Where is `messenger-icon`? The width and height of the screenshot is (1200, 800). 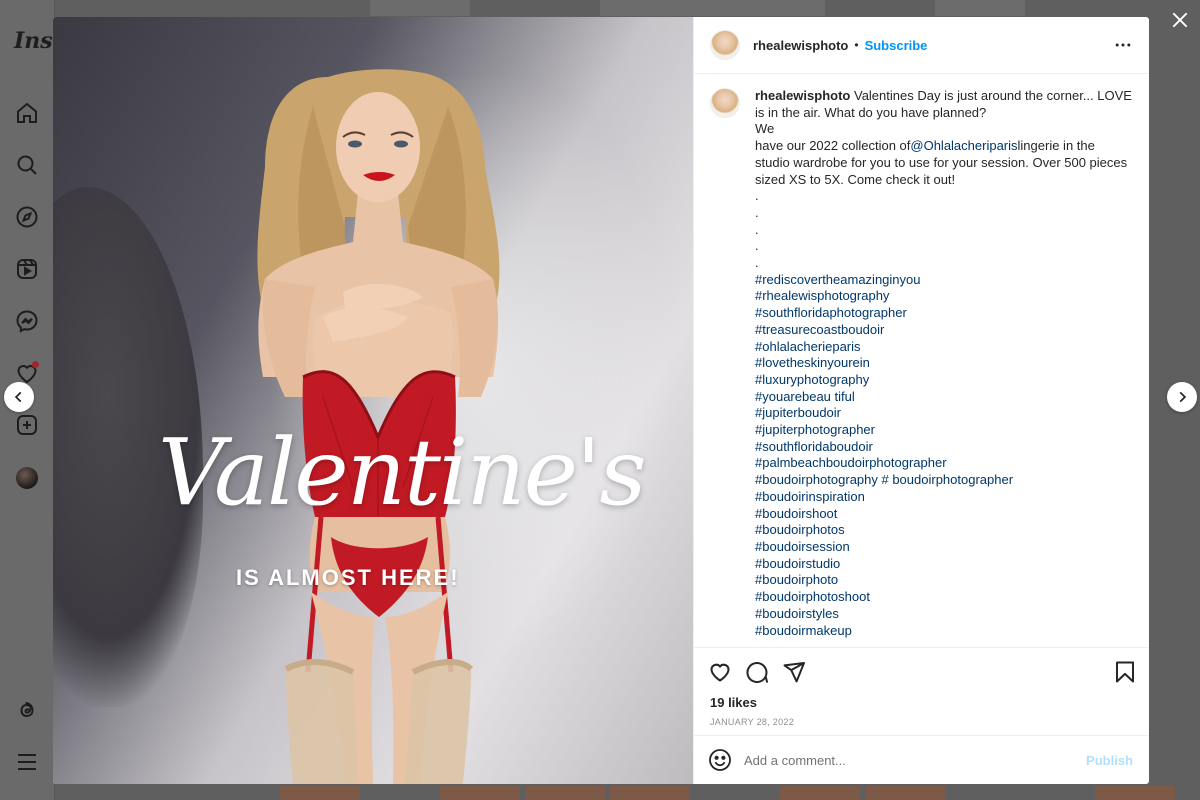 messenger-icon is located at coordinates (27, 321).